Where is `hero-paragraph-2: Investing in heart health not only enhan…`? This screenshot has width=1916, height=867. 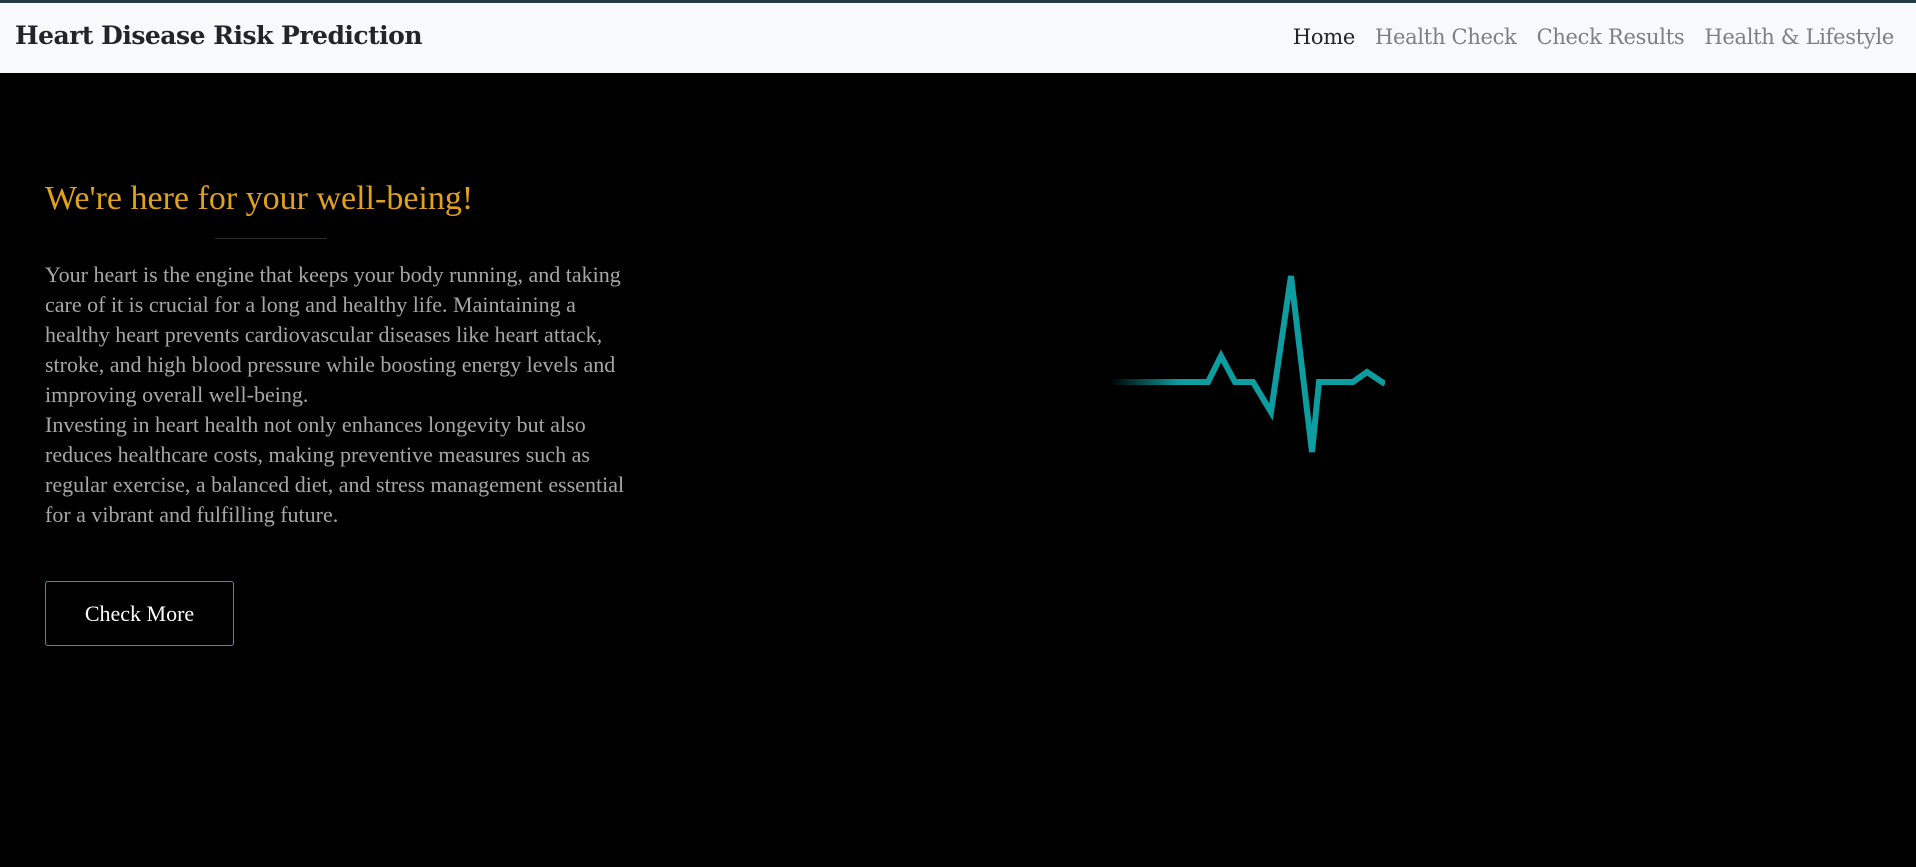
hero-paragraph-2: Investing in heart health not only enhan… is located at coordinates (335, 469).